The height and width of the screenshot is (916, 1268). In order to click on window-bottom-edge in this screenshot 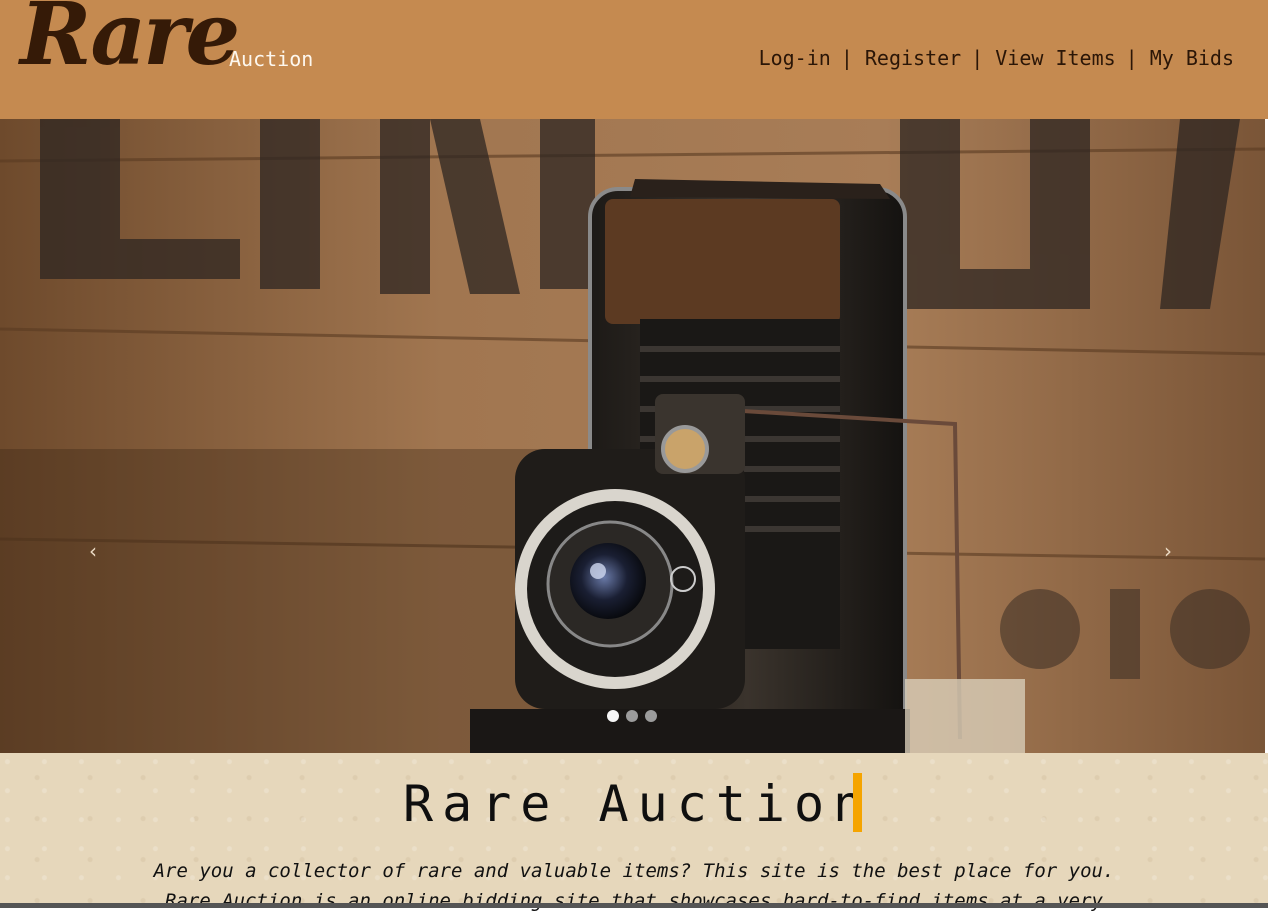, I will do `click(634, 905)`.